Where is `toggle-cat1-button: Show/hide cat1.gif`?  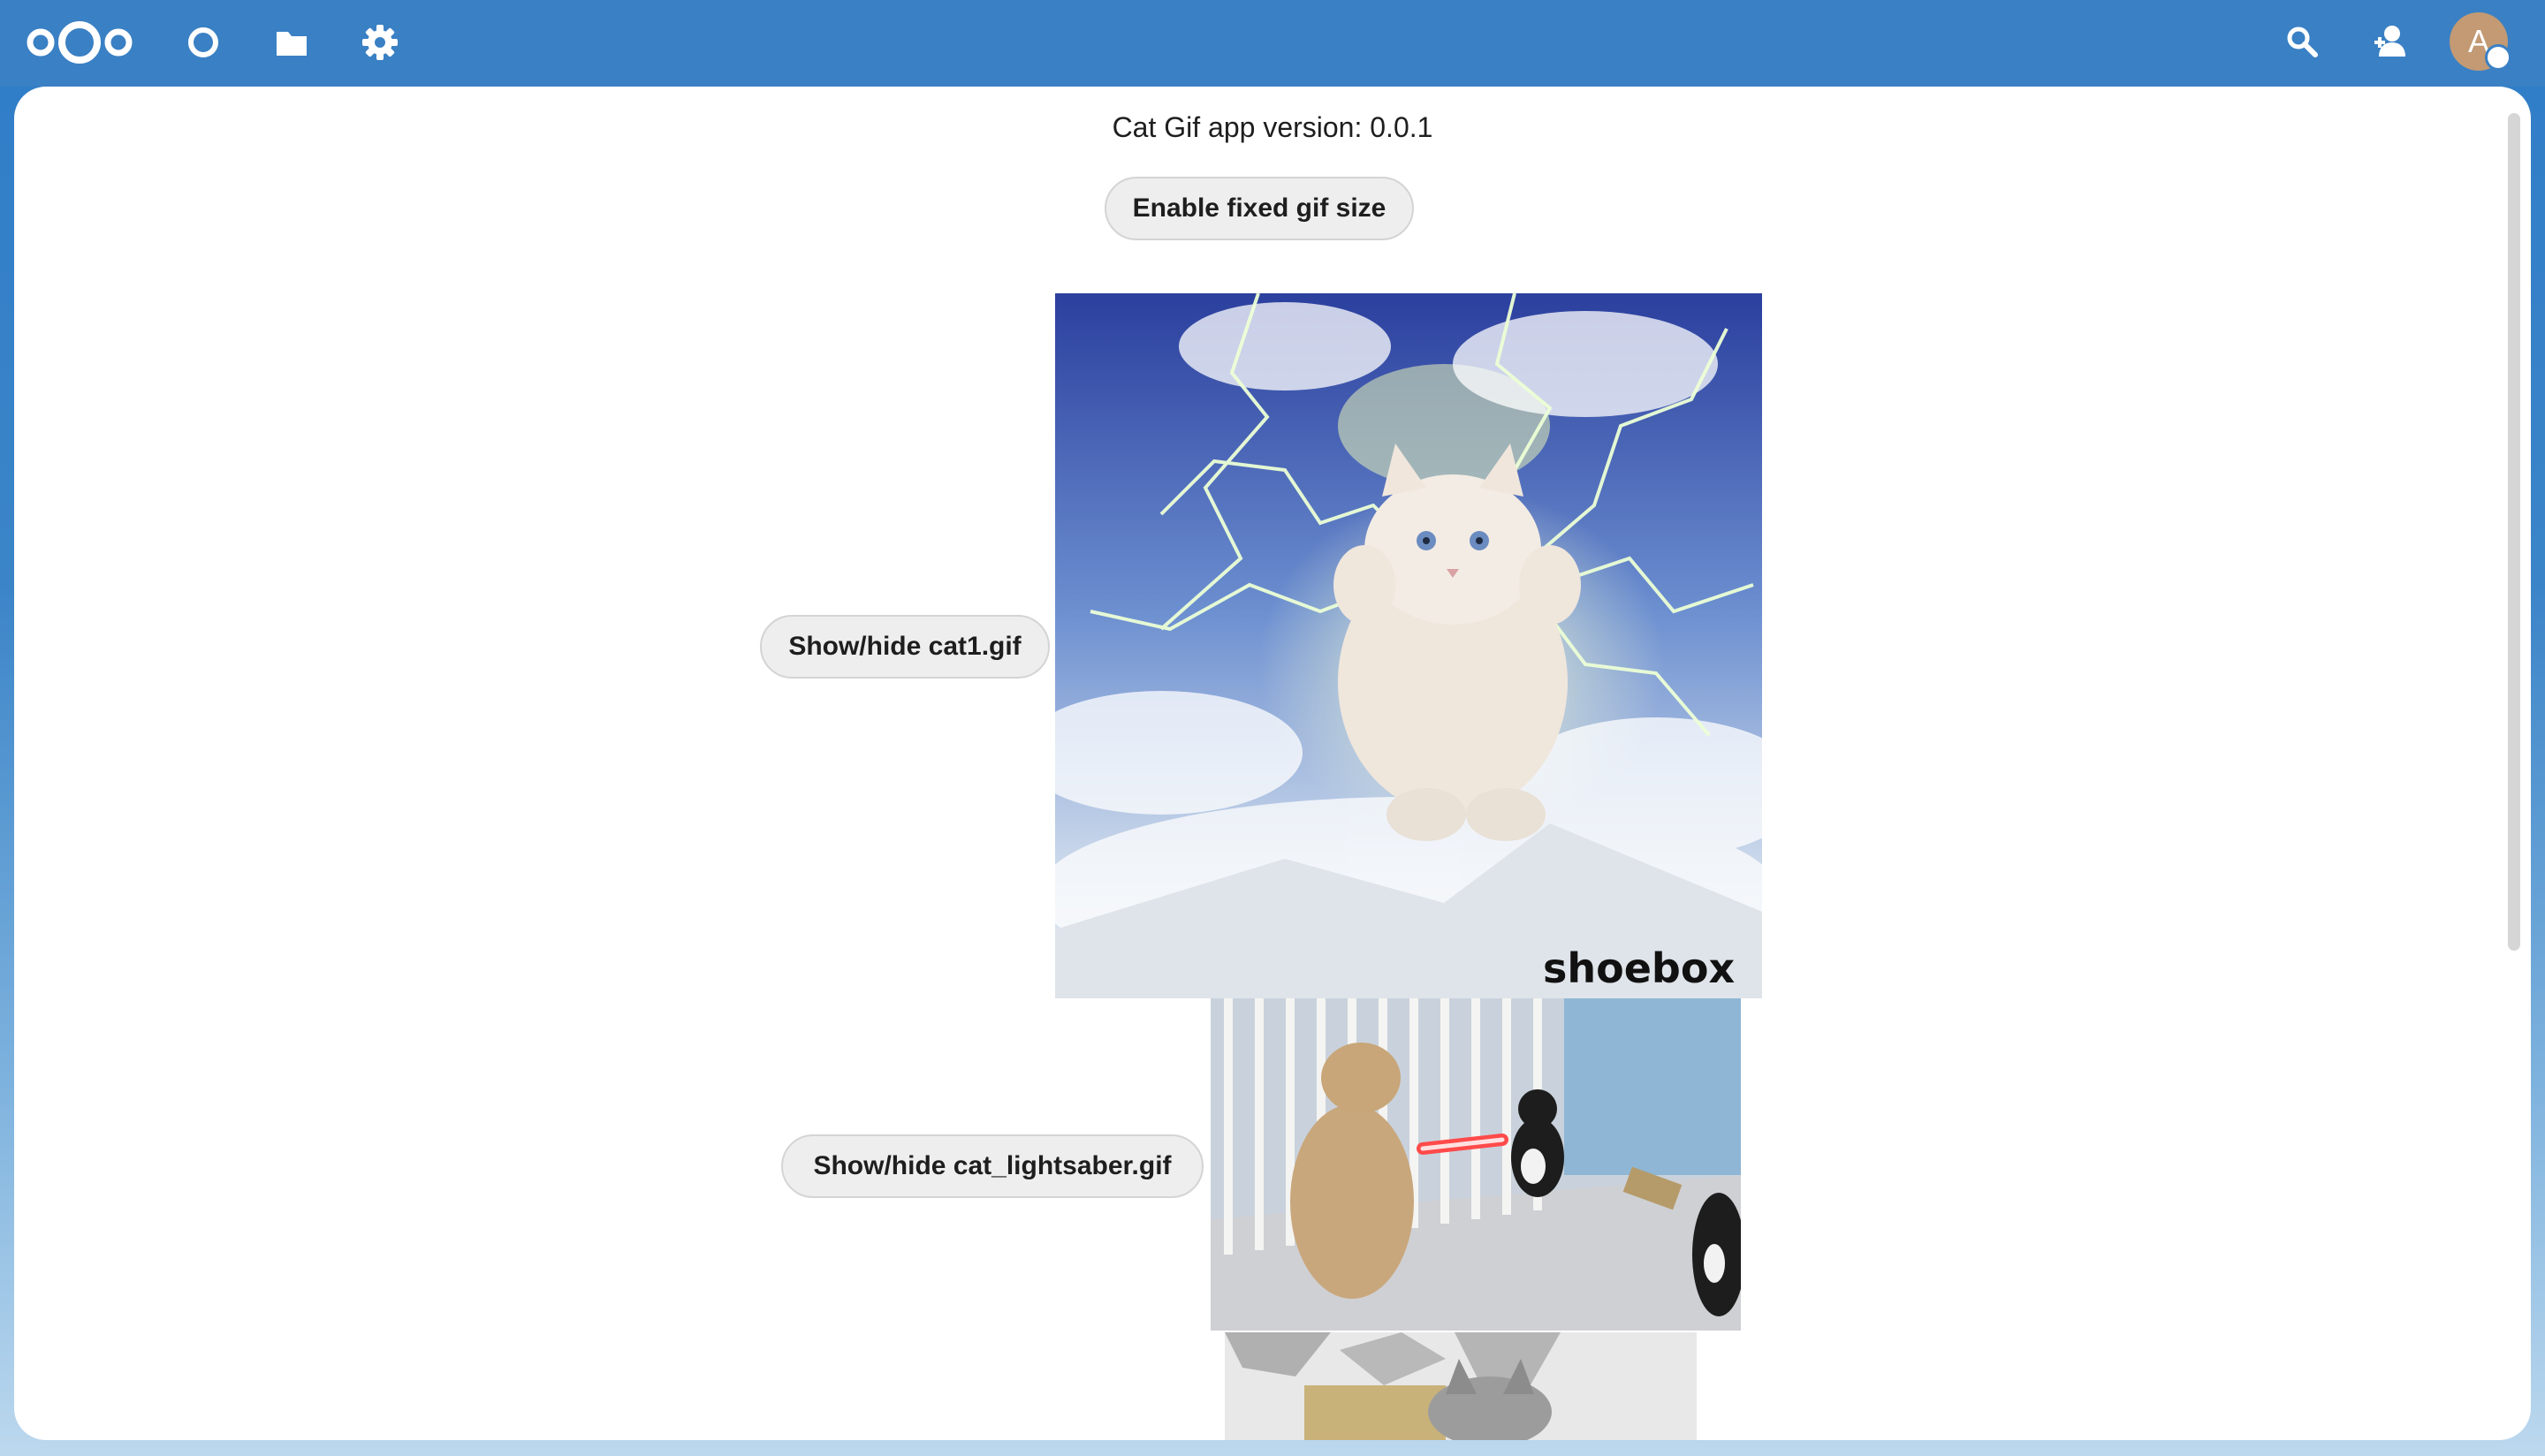
toggle-cat1-button: Show/hide cat1.gif is located at coordinates (905, 647).